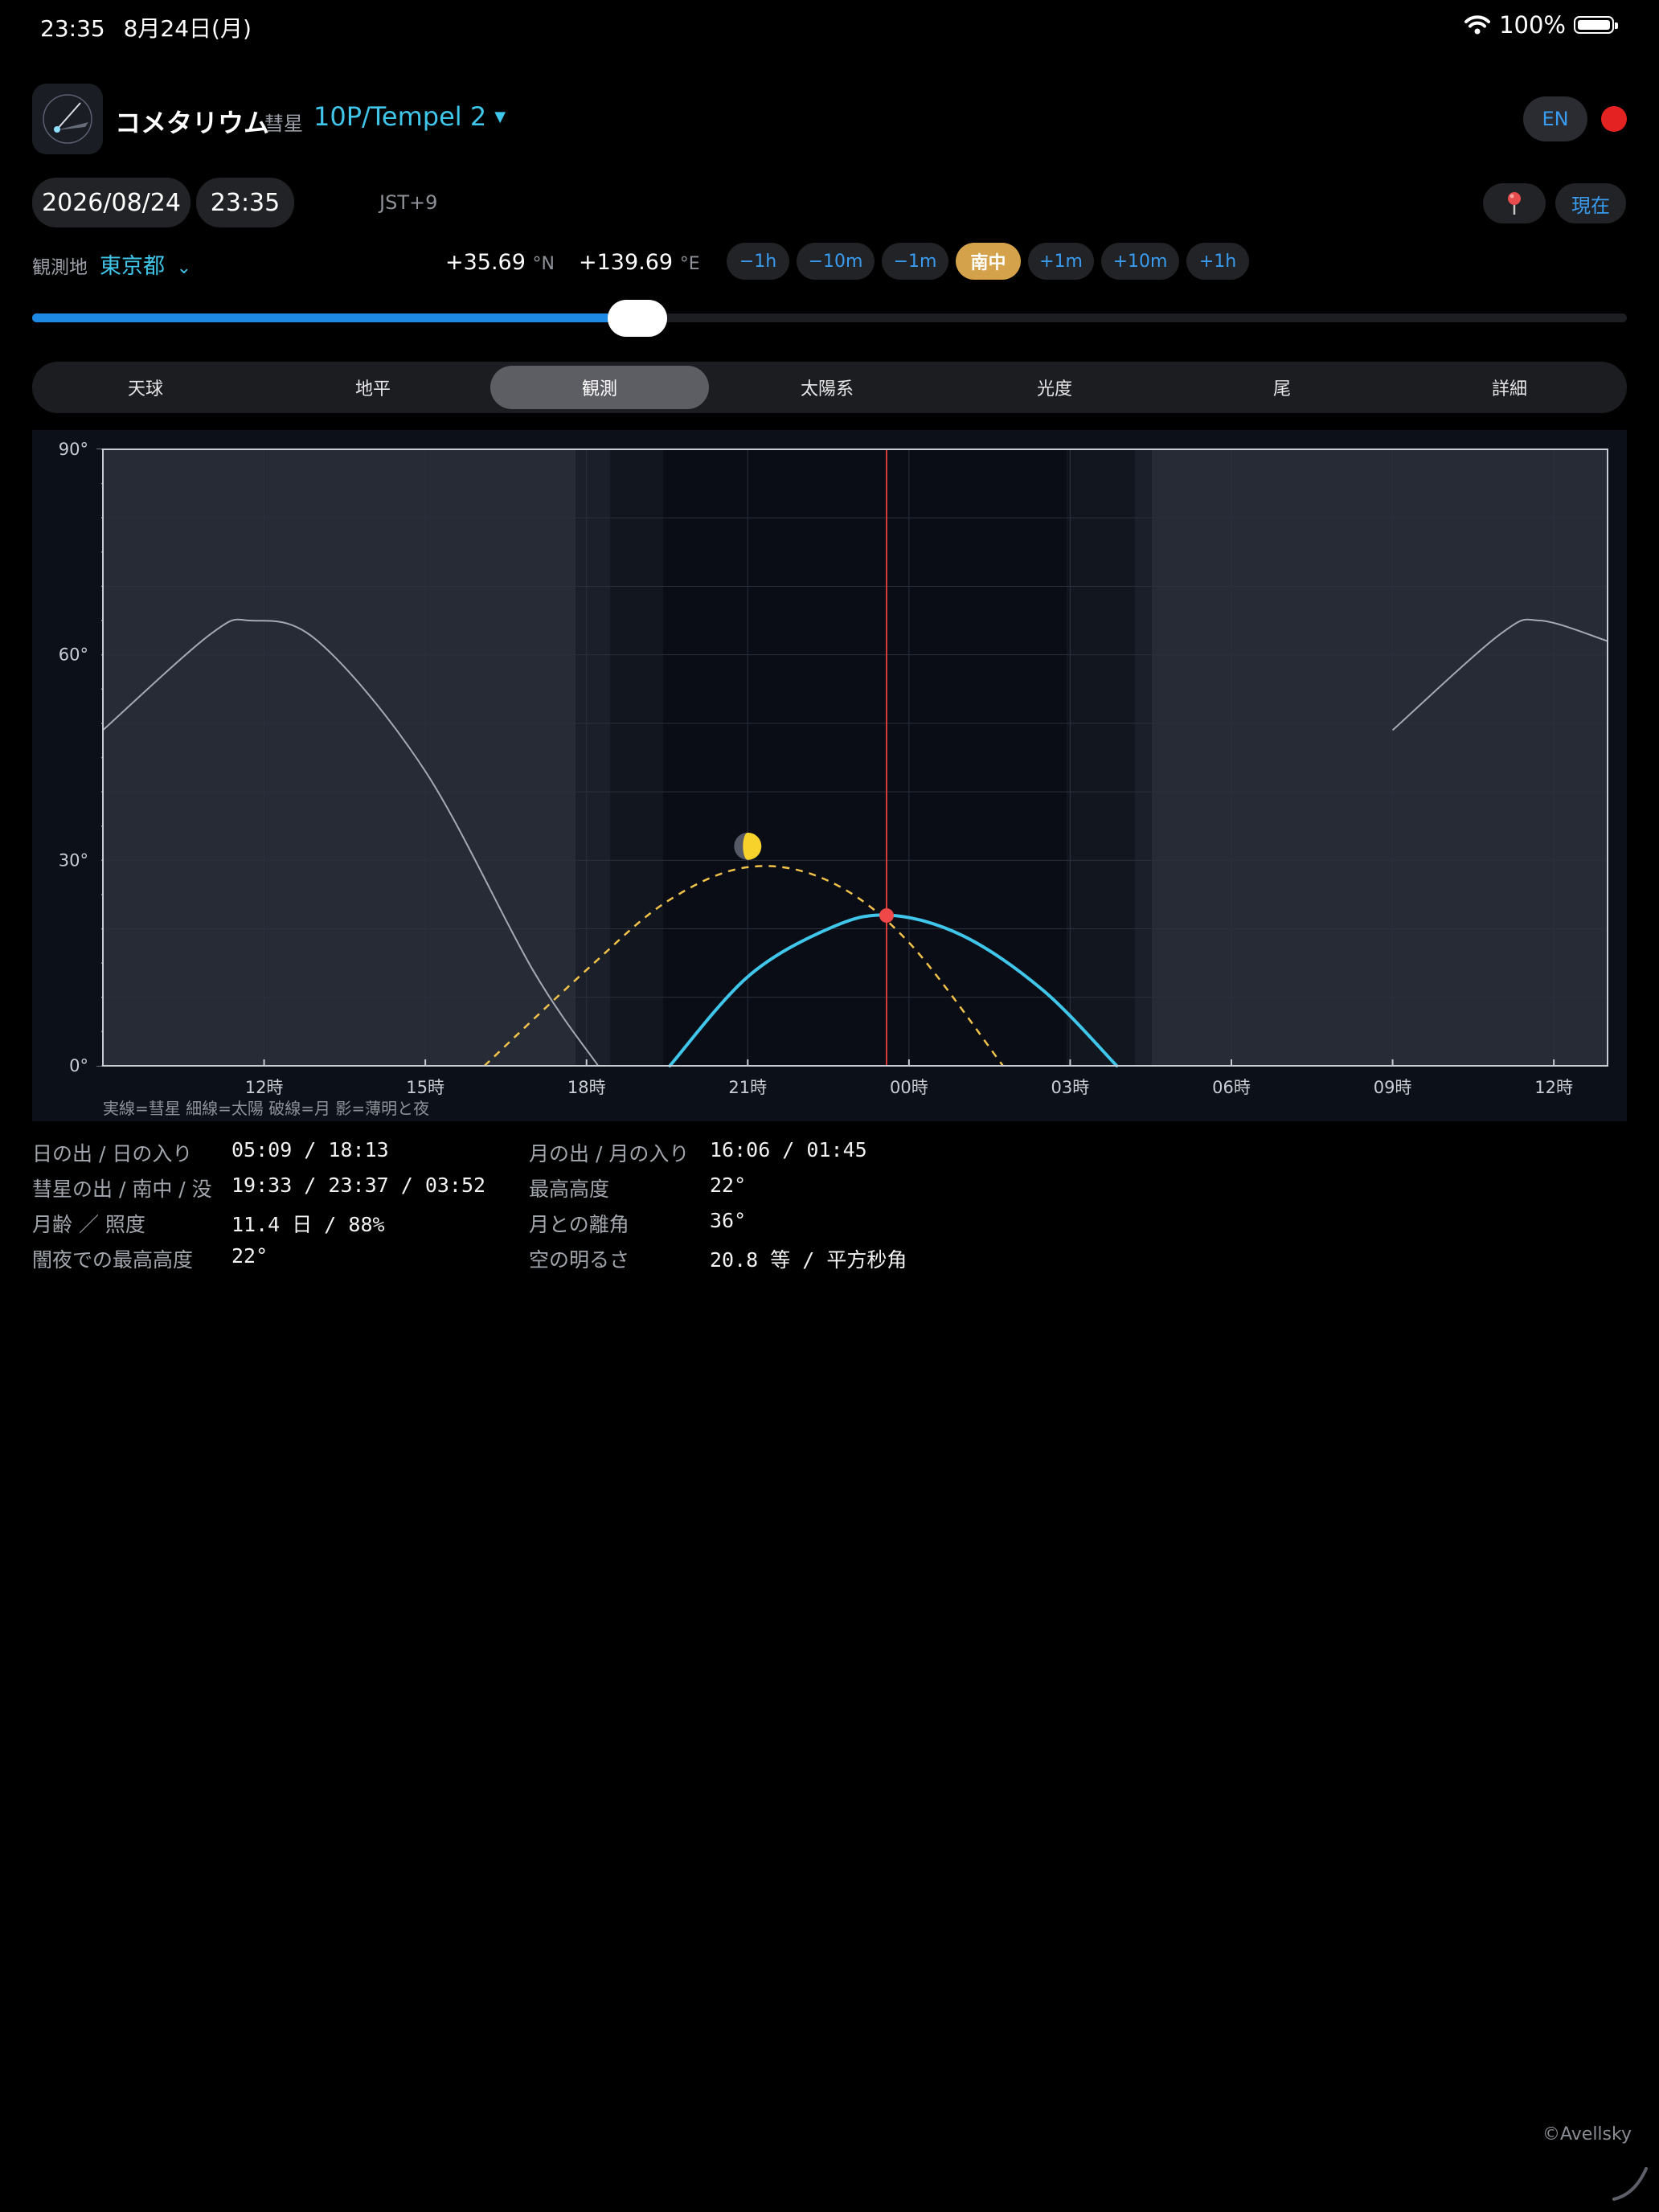 This screenshot has height=2212, width=1659. Describe the element at coordinates (689, 264) in the screenshot. I see `longitude-unit: °E` at that location.